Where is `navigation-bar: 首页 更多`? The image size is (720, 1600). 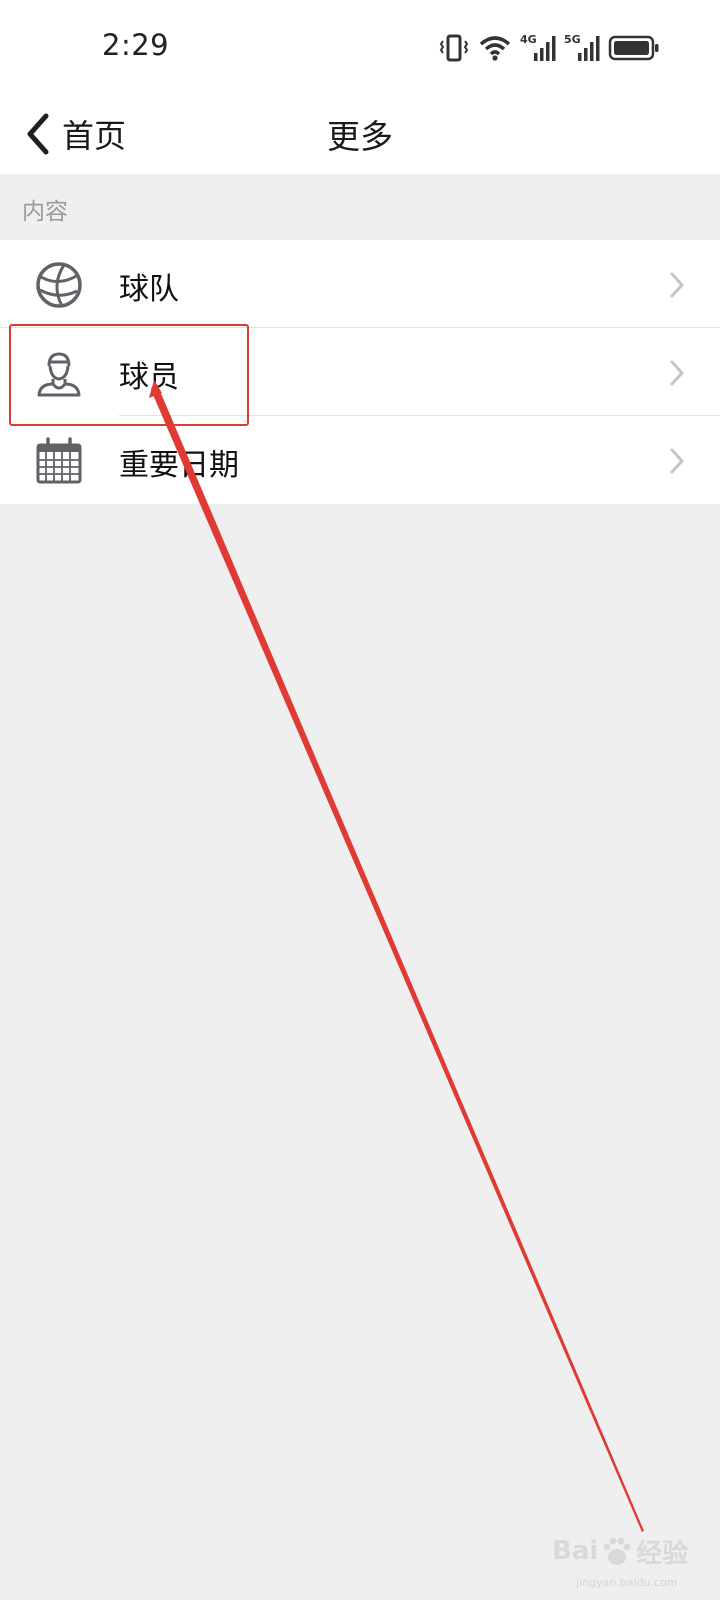
navigation-bar: 首页 更多 is located at coordinates (360, 135).